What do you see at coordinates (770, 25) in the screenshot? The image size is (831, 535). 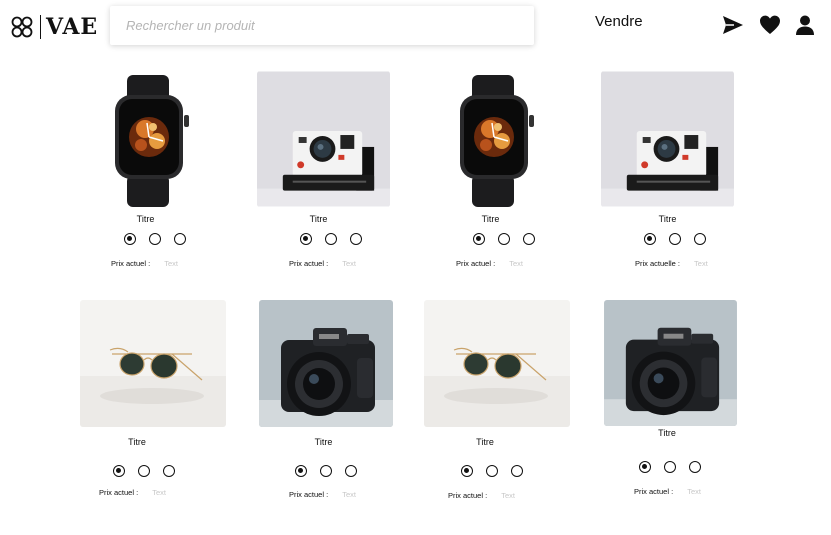 I see `heart-icon` at bounding box center [770, 25].